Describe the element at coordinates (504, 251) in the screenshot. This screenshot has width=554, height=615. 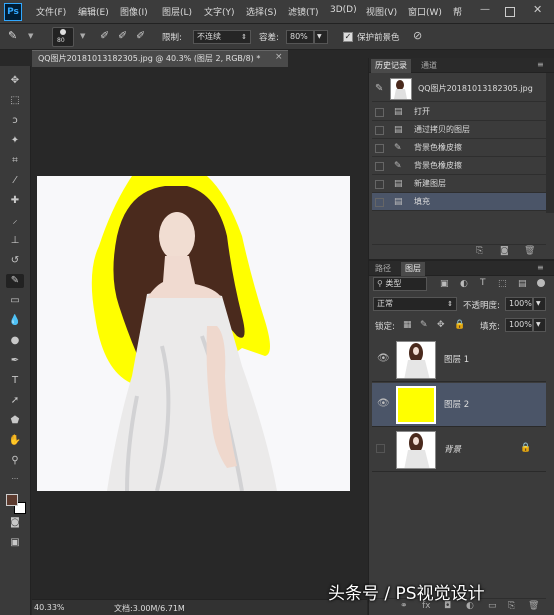
I see `camera-snapshot-icon: ◙` at that location.